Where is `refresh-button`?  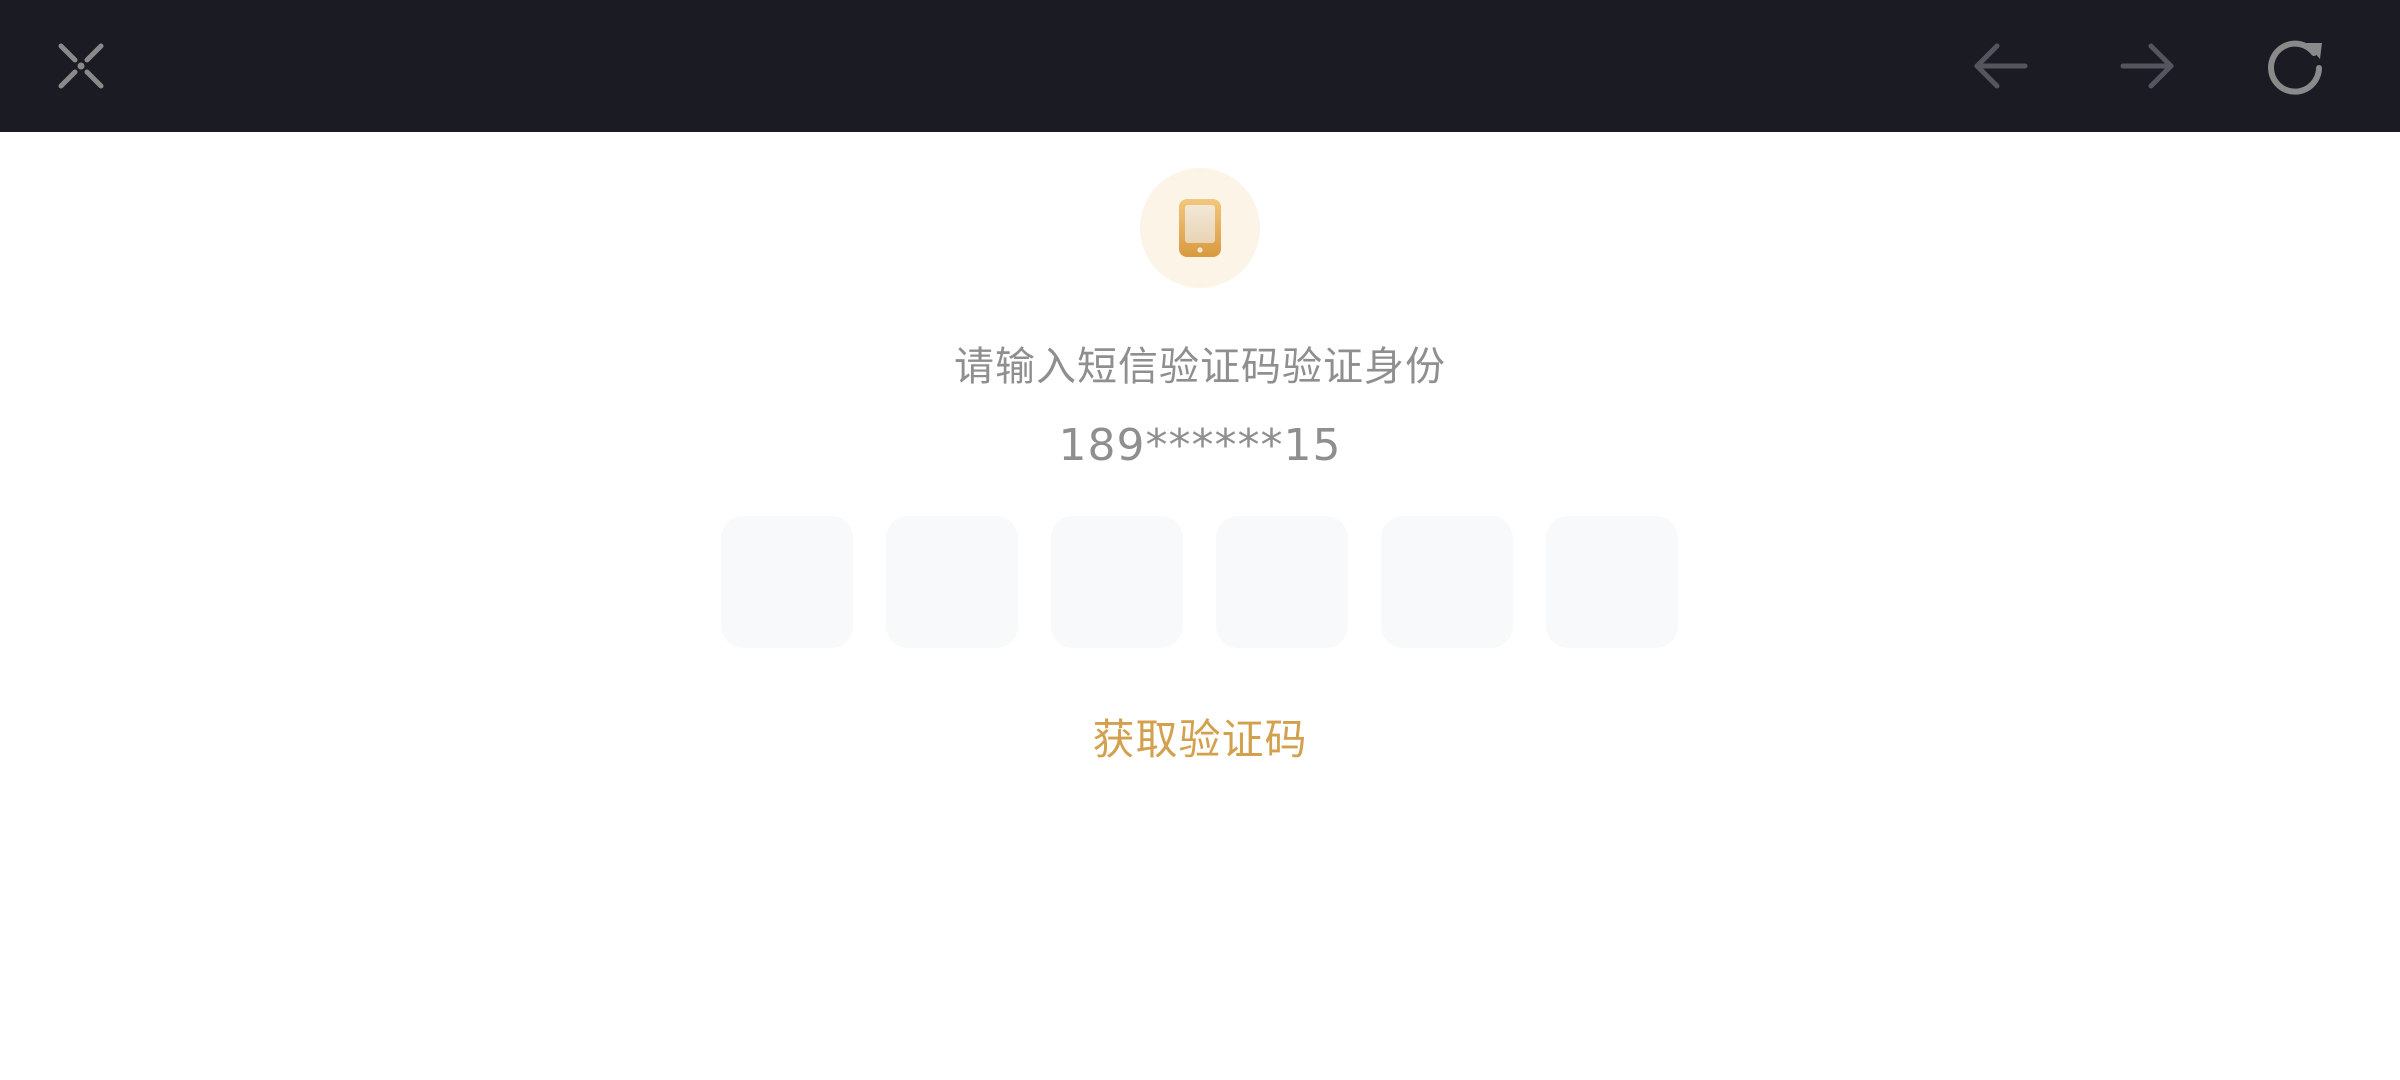 refresh-button is located at coordinates (2295, 66).